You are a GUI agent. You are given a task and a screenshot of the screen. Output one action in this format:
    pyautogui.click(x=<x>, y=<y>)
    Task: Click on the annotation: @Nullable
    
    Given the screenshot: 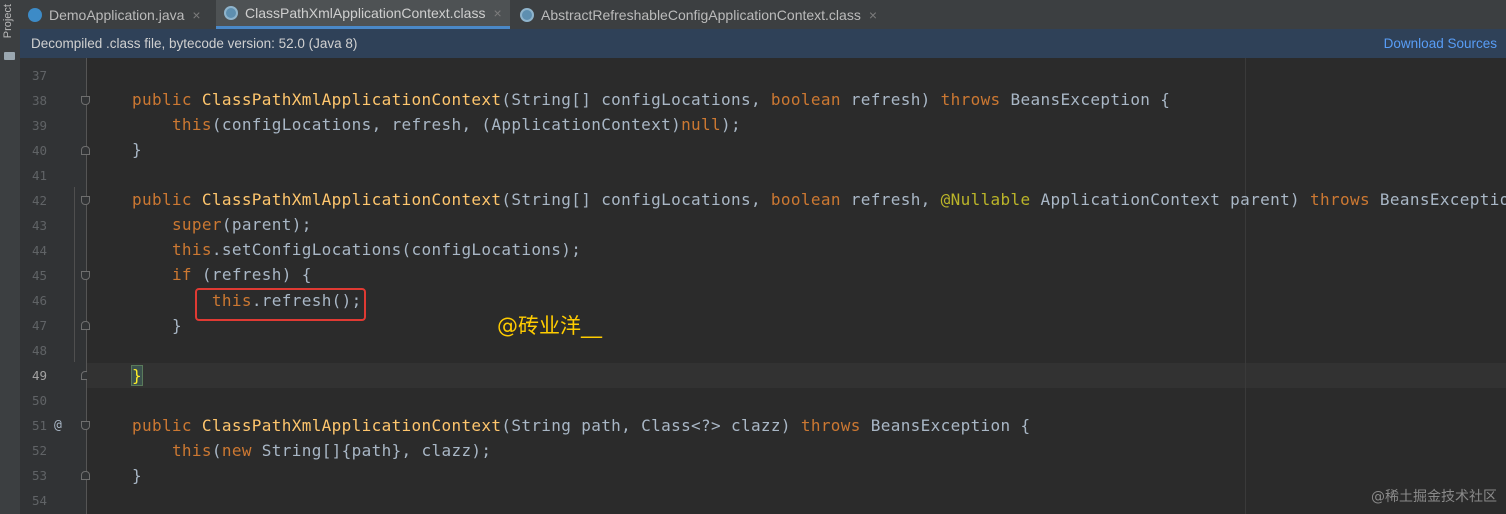 What is the action you would take?
    pyautogui.click(x=985, y=199)
    